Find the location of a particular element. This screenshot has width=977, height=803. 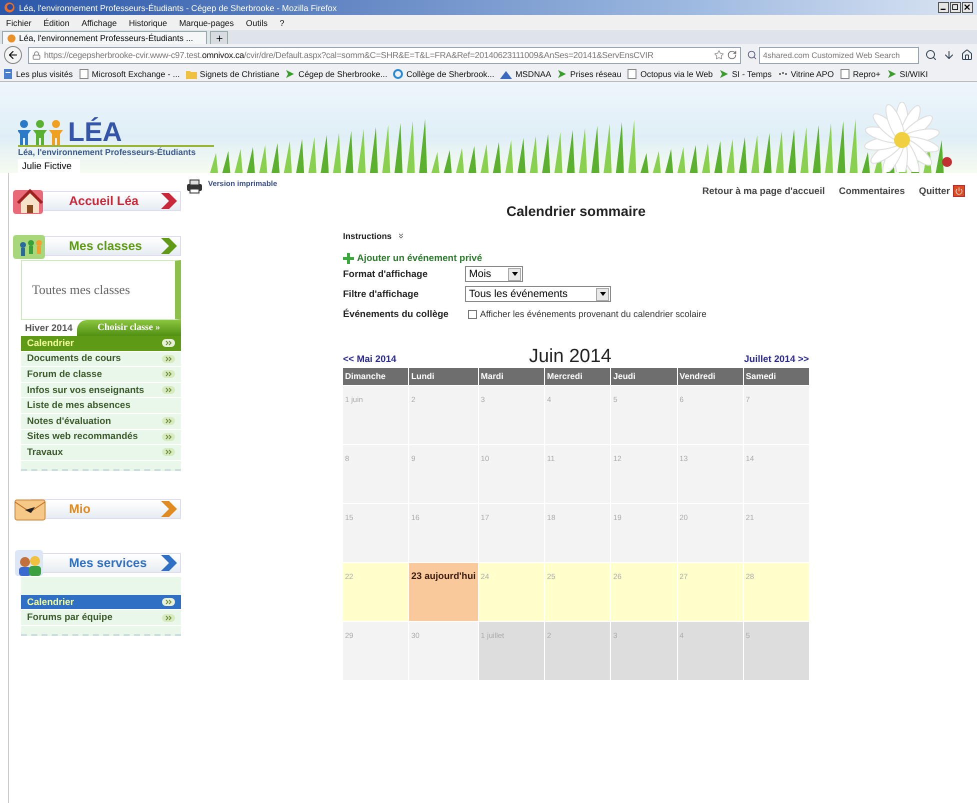

menu-item: Fichier is located at coordinates (19, 23).